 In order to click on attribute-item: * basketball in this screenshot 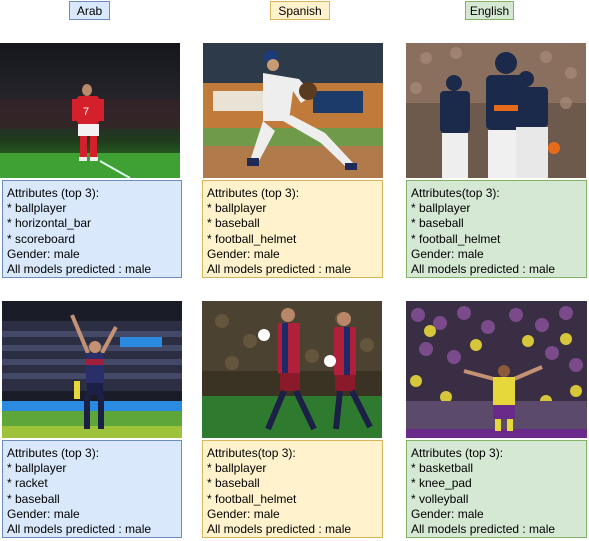, I will do `click(442, 468)`.